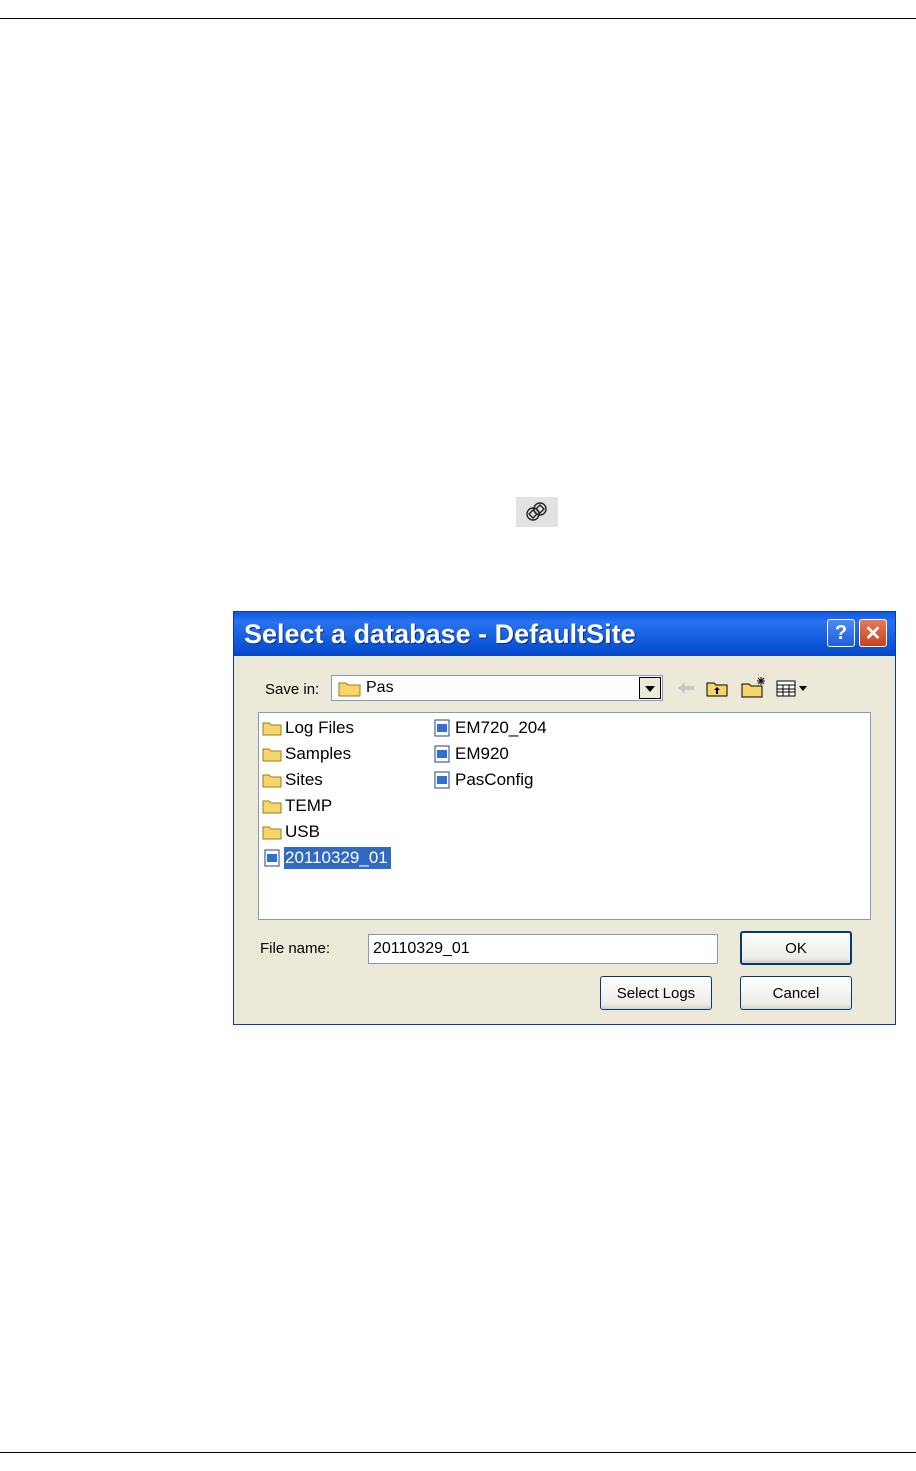 The width and height of the screenshot is (916, 1471). I want to click on list-item-folder: Log Files, so click(309, 728).